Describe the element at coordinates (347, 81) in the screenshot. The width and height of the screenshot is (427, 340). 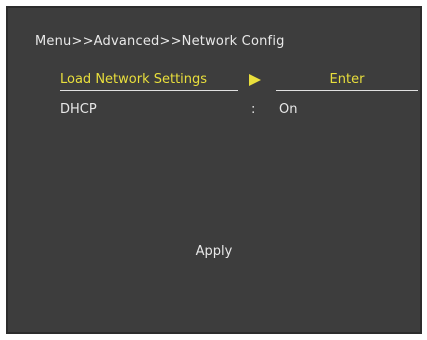
I see `enter-button: Enter` at that location.